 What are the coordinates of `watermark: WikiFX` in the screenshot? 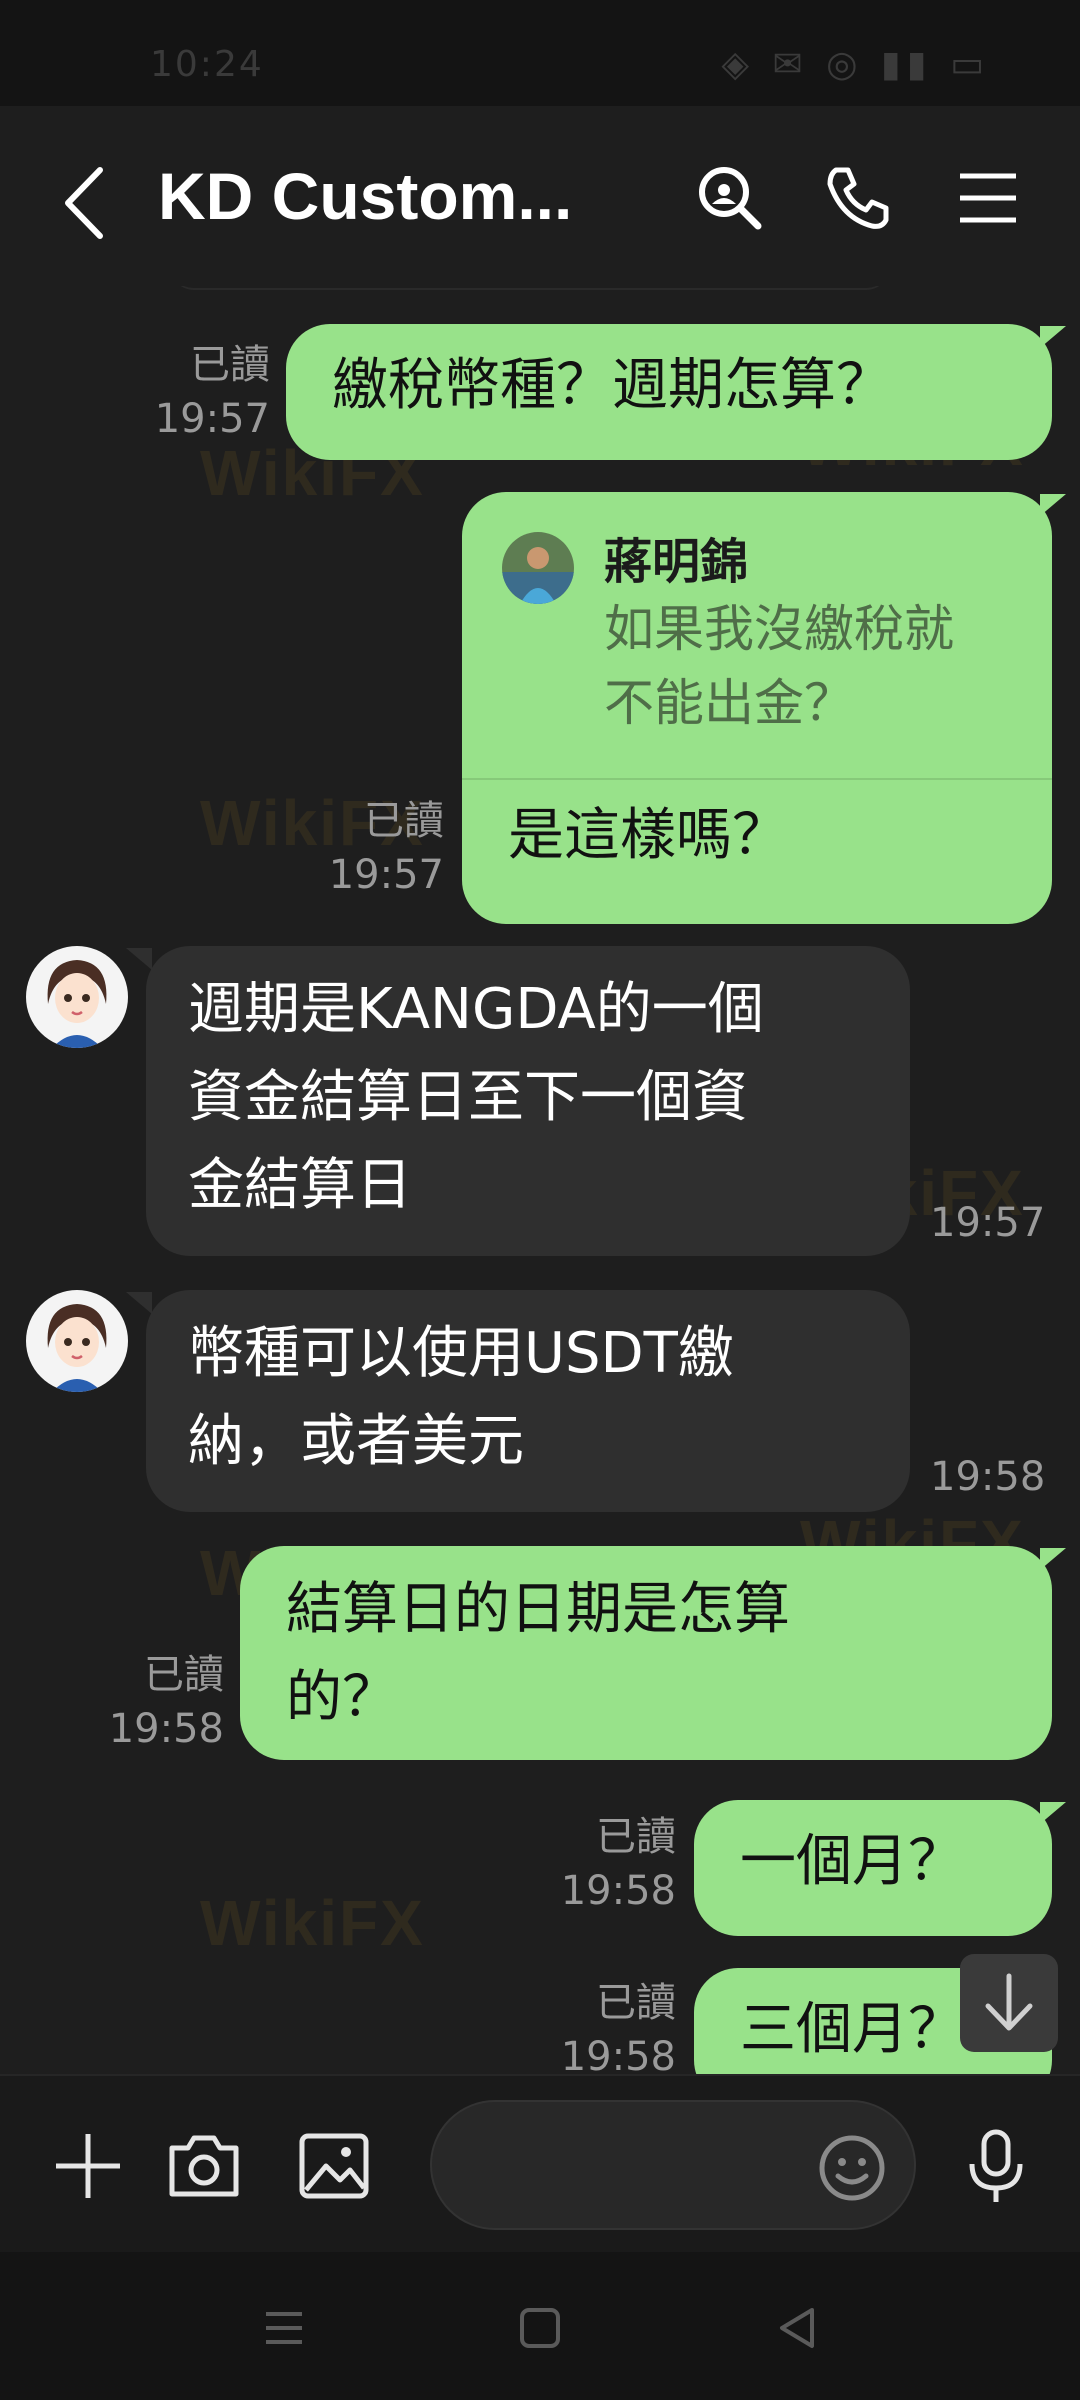 It's located at (312, 1923).